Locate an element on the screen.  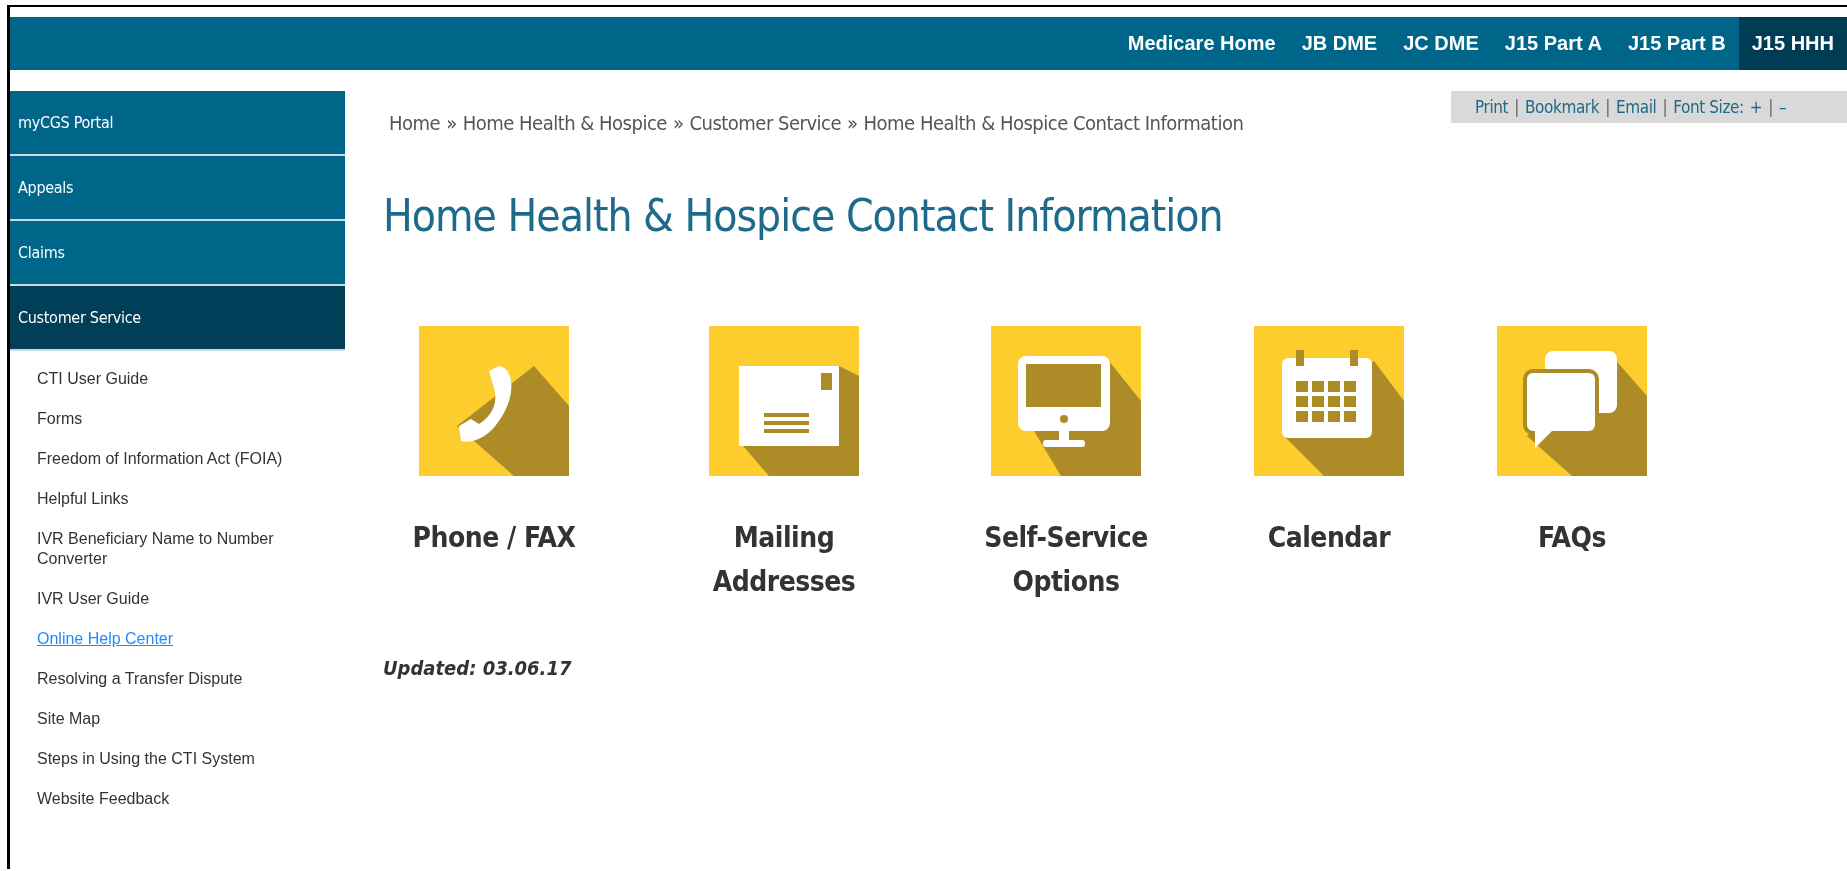
sidebar-item: Claims is located at coordinates (177, 253).